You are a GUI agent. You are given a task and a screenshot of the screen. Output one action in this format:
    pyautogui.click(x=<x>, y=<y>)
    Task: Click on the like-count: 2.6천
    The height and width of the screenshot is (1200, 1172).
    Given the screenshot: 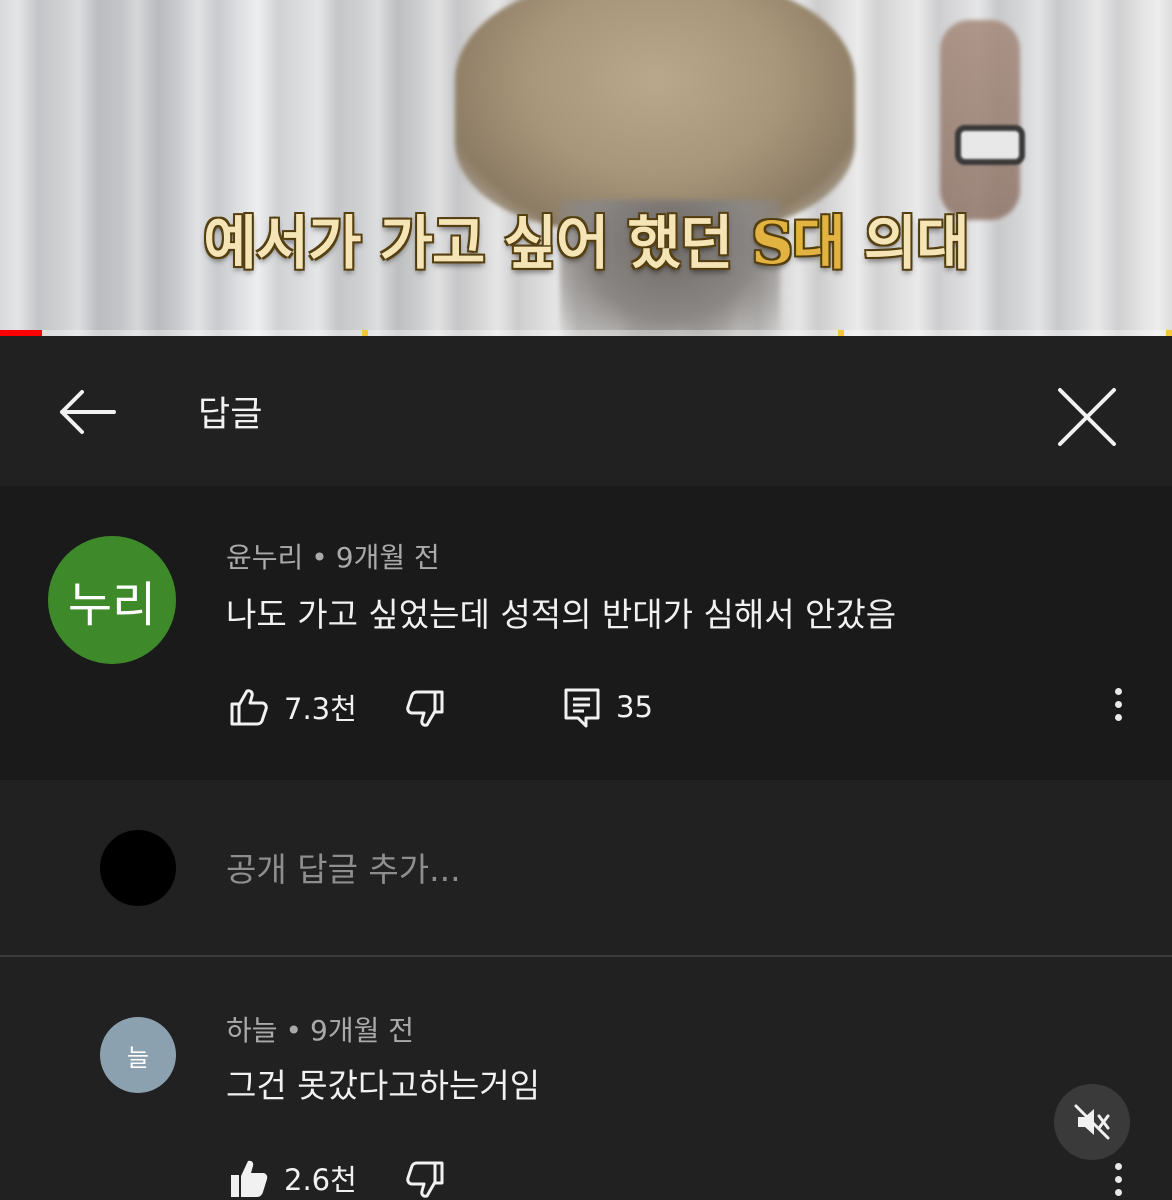 What is the action you would take?
    pyautogui.click(x=320, y=1180)
    